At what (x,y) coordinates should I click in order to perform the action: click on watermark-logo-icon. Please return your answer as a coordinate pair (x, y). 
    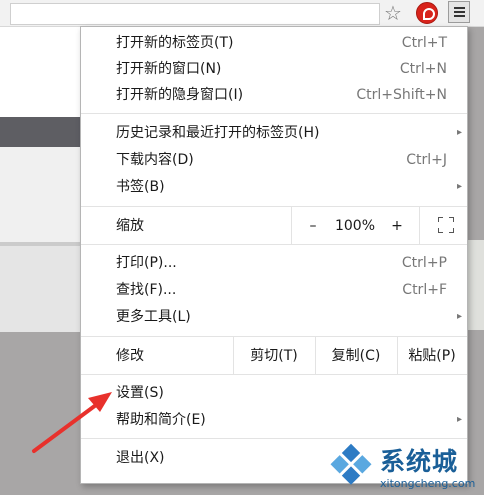
    Looking at the image, I should click on (351, 464).